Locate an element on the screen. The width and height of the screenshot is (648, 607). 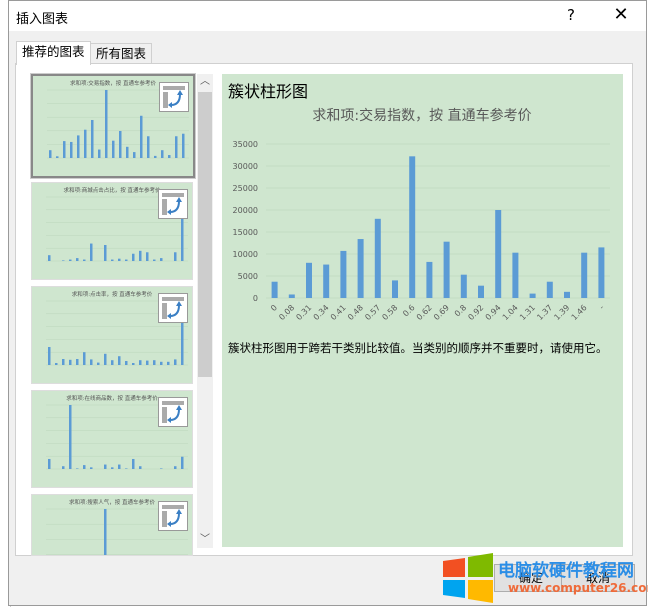
chart-title: 求和项:交易指数，按 直通车参考价 is located at coordinates (421, 115).